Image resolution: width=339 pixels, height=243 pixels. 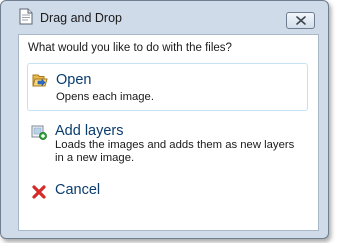 I want to click on close-button, so click(x=300, y=20).